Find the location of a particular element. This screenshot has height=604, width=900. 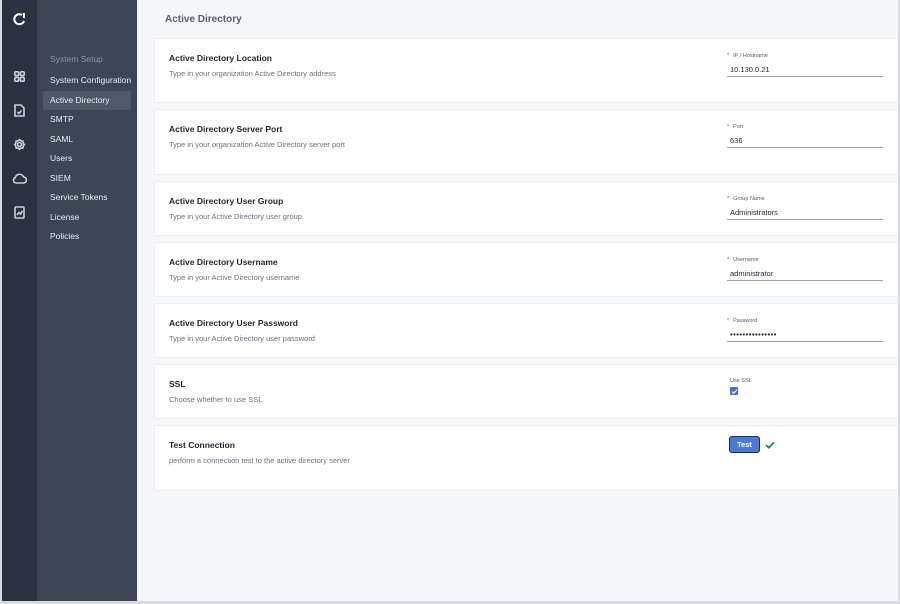

use-ssl-label: Use SSL is located at coordinates (741, 381).